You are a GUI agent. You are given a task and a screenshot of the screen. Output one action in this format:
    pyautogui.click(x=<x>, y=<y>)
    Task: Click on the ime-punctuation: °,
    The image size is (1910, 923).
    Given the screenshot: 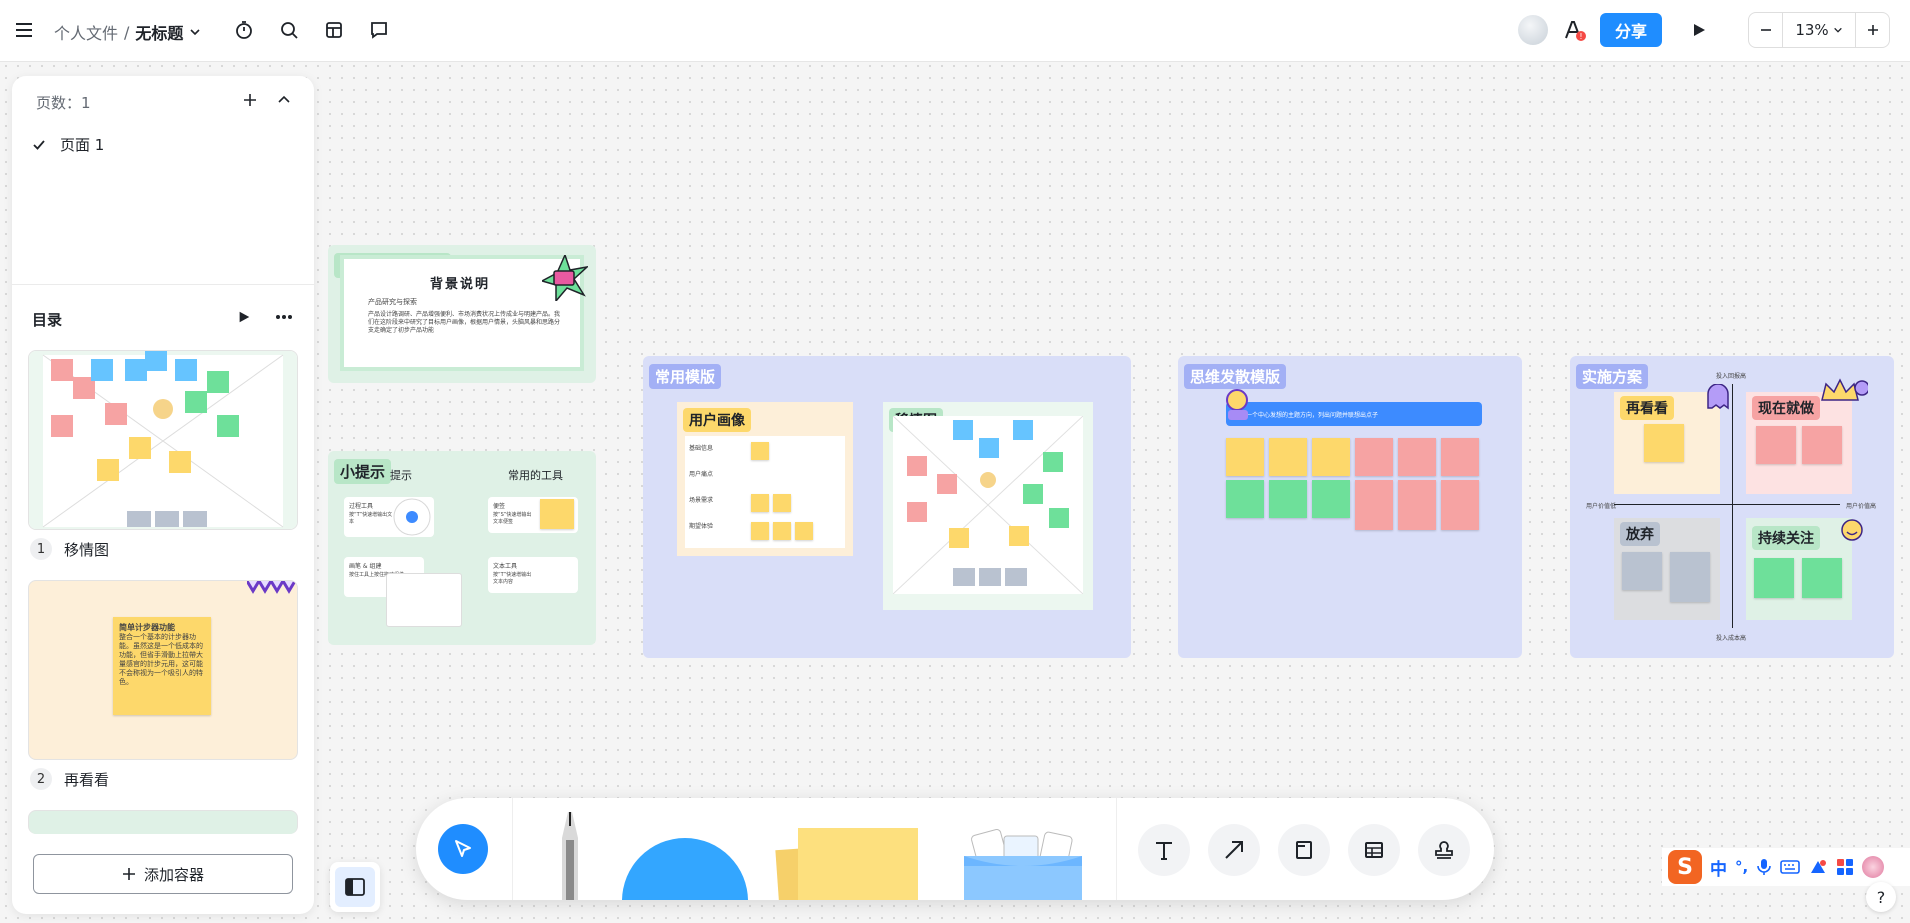 What is the action you would take?
    pyautogui.click(x=1741, y=867)
    